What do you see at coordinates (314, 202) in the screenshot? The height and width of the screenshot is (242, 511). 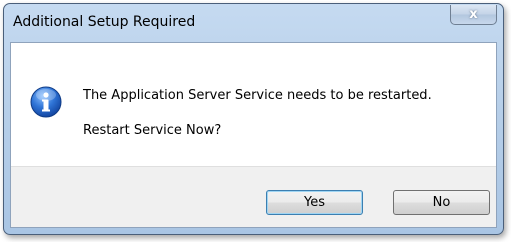 I see `yes-button: Yes` at bounding box center [314, 202].